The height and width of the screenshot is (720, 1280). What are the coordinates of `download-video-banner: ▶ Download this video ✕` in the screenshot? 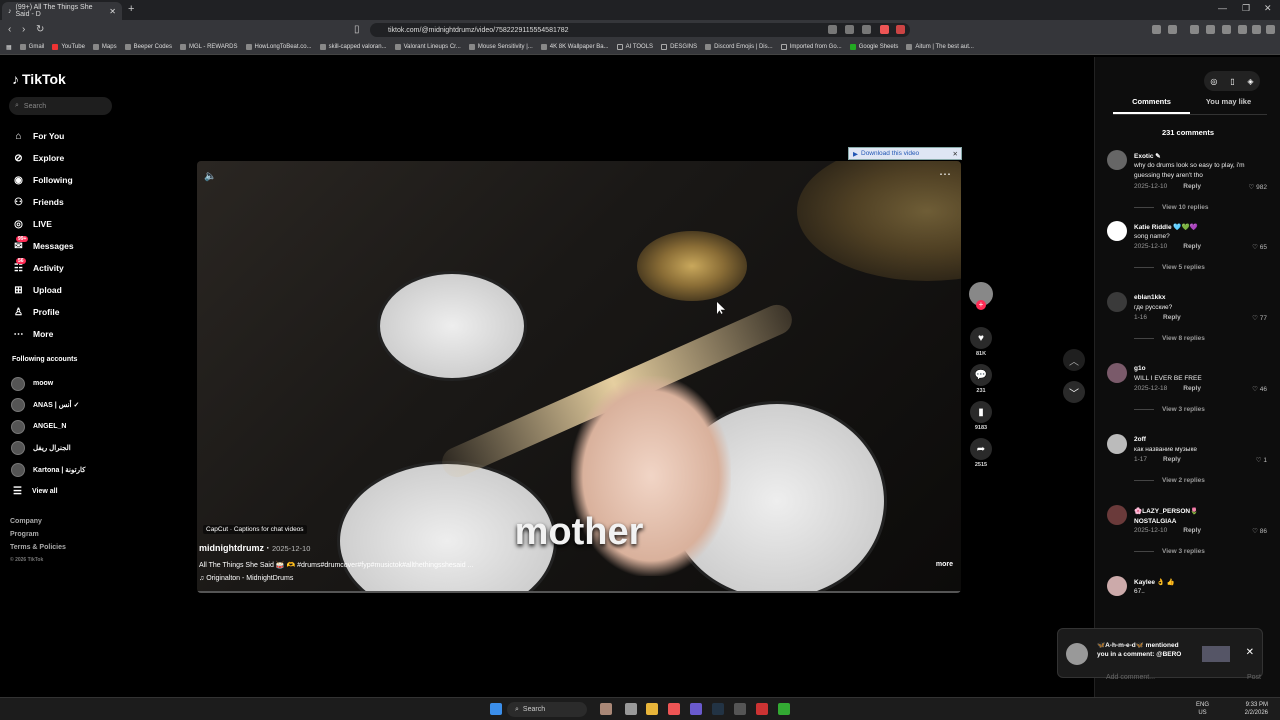 It's located at (905, 153).